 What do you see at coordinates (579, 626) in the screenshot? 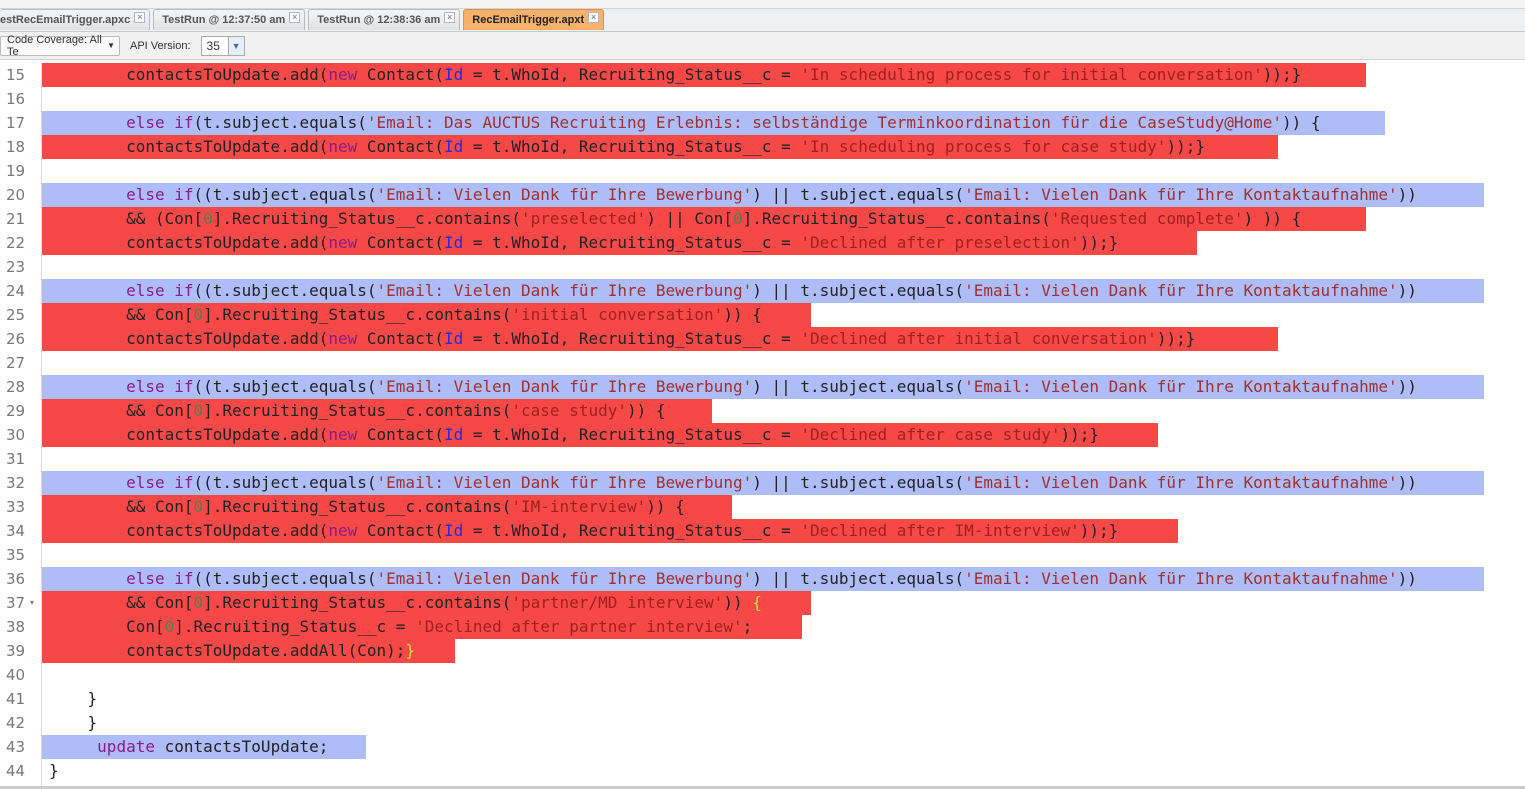
I see `string-literal: 'Declined after partner interview'` at bounding box center [579, 626].